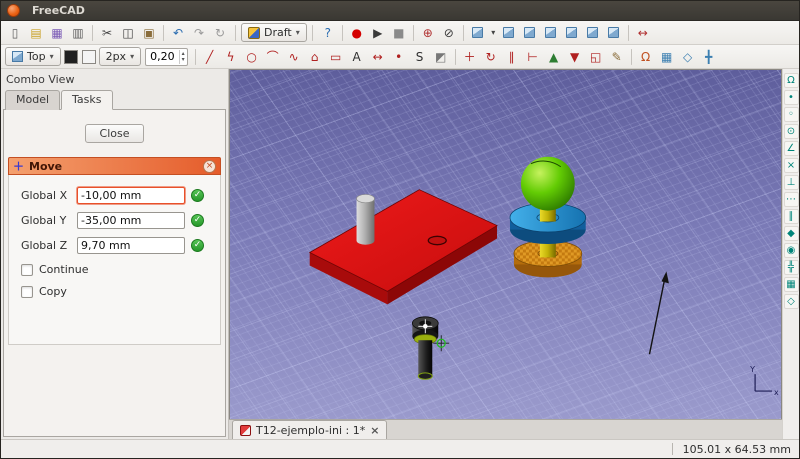 This screenshot has height=459, width=800. Describe the element at coordinates (493, 33) in the screenshot. I see `view-menu-arrow: ▾` at that location.